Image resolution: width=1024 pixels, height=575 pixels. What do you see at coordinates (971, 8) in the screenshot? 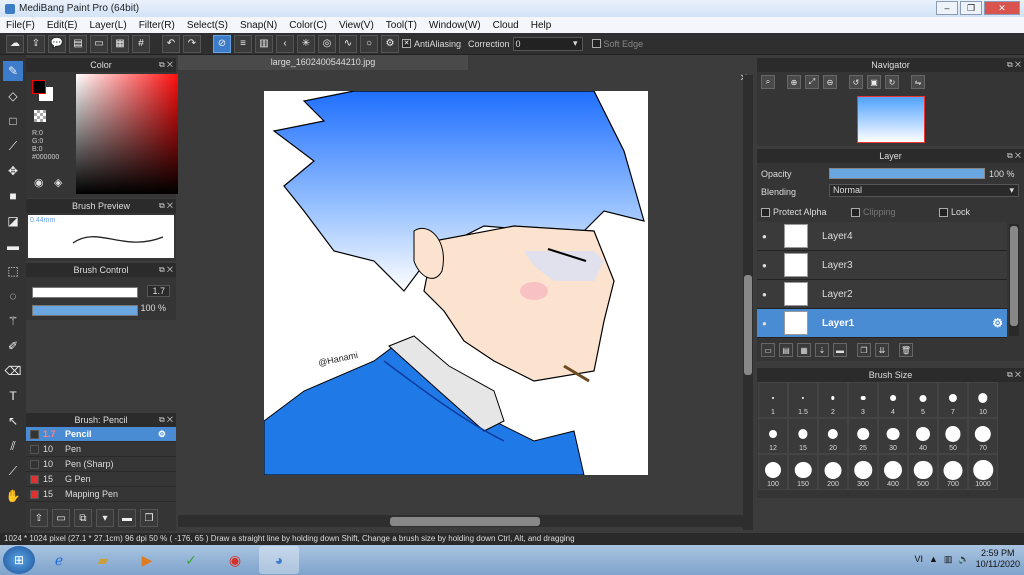
I see `restore-button: ❐` at bounding box center [971, 8].